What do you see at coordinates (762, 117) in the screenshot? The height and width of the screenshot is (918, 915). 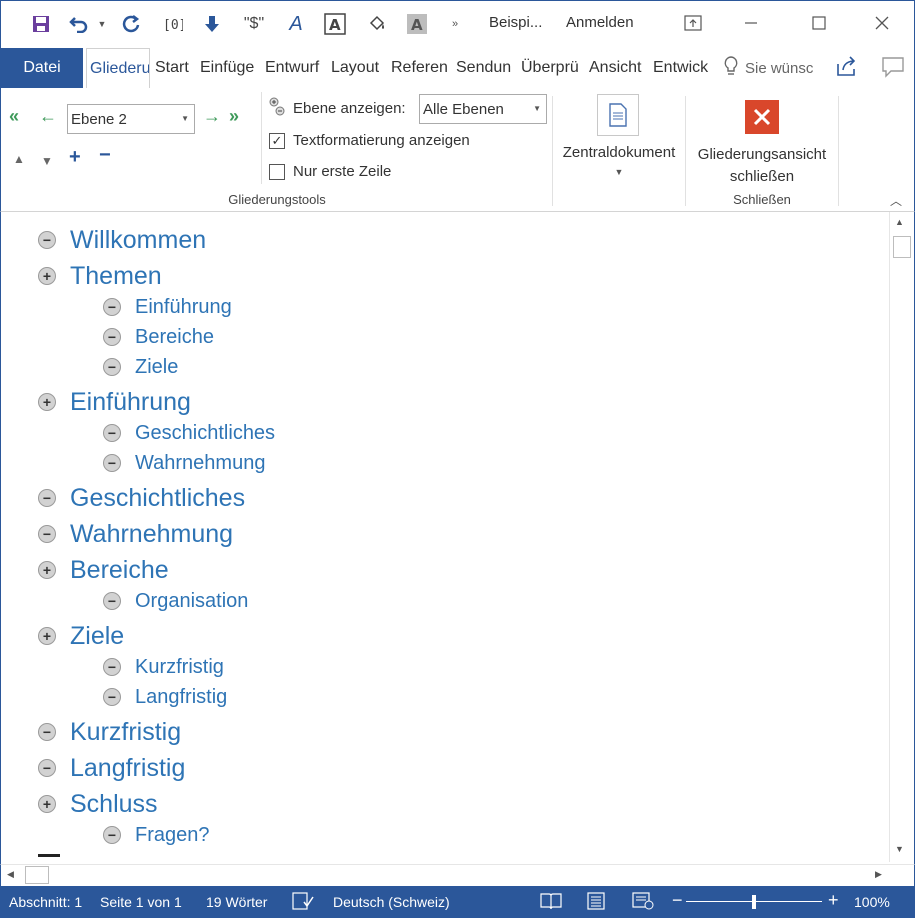 I see `close-outline-icon` at bounding box center [762, 117].